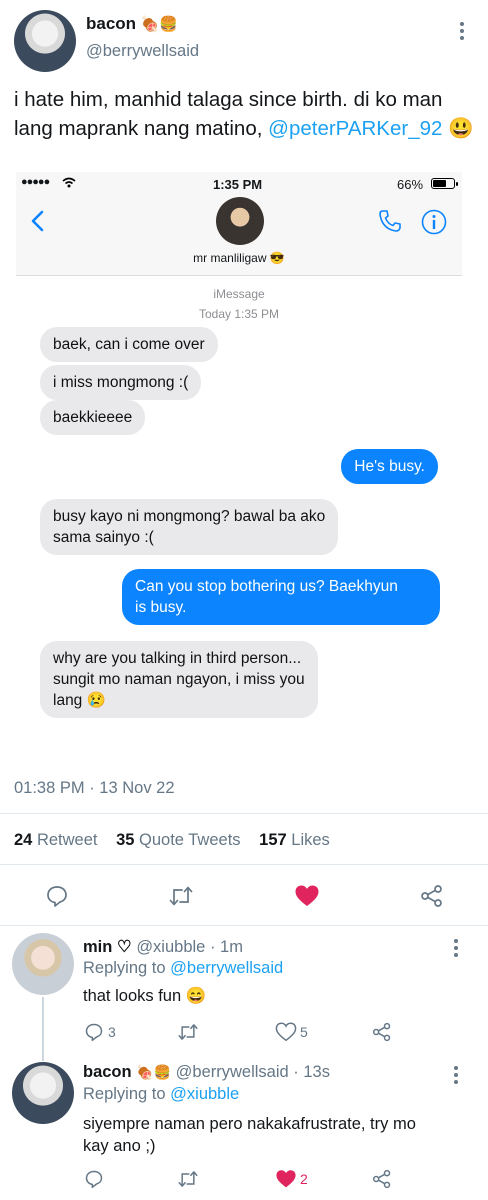 This screenshot has width=488, height=1200. Describe the element at coordinates (103, 537) in the screenshot. I see `message-line: sama sainyo :(` at that location.